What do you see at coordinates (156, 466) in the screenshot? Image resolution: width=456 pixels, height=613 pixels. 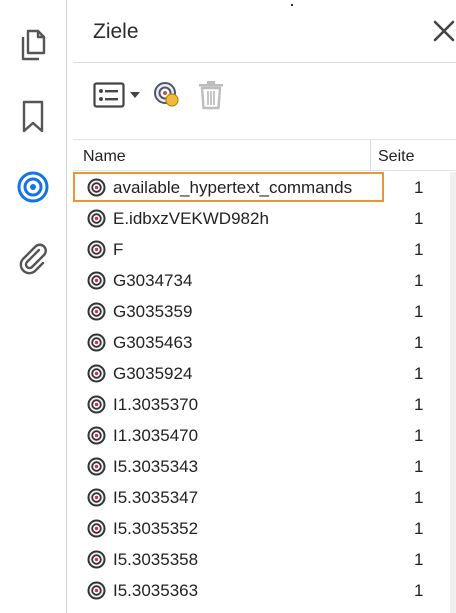 I see `destination-name: I5.3035343` at bounding box center [156, 466].